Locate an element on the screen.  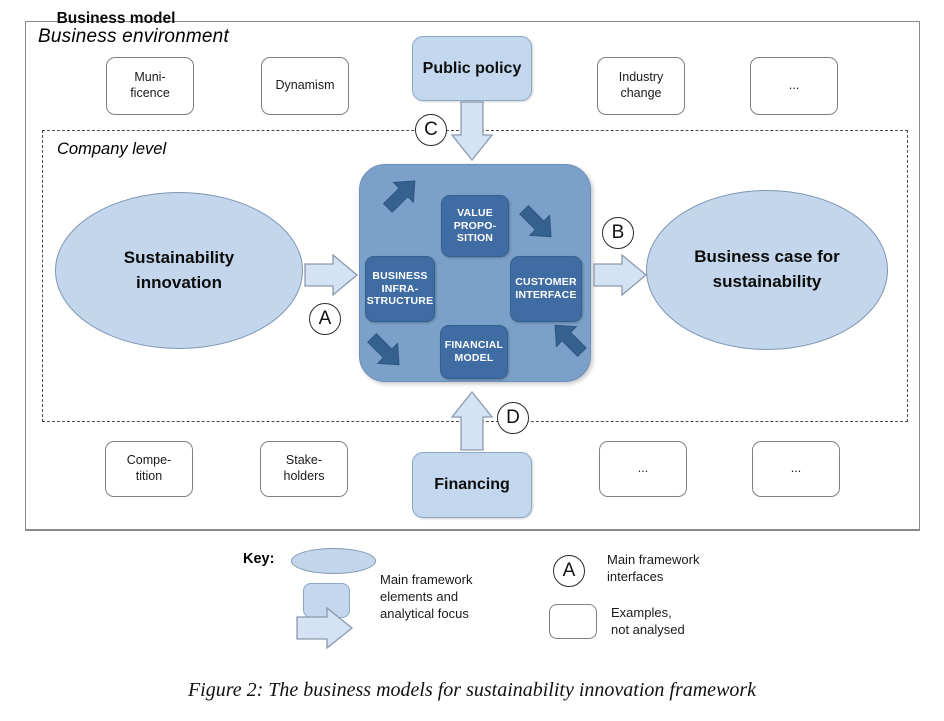
bm-component-value-proposition: VALUE PROPO- SITION is located at coordinates (475, 226).